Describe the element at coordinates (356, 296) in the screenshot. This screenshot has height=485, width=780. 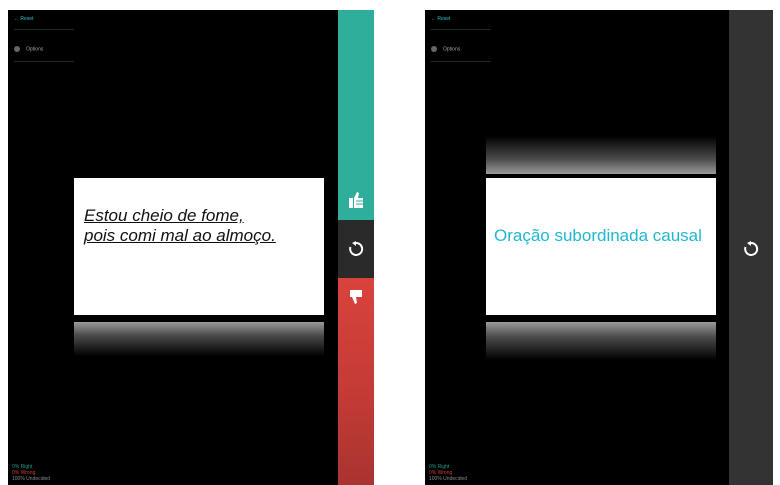
I see `thumbs-down-icon` at that location.